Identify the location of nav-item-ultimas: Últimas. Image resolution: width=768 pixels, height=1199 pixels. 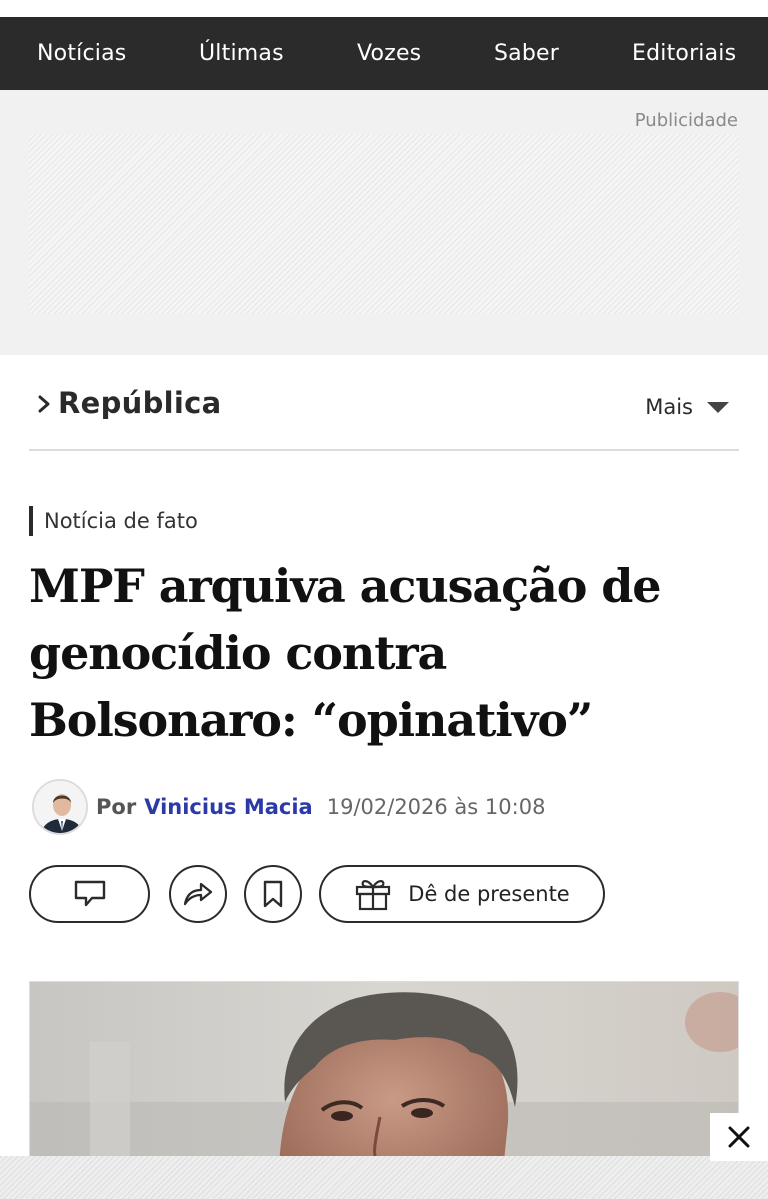
(241, 53).